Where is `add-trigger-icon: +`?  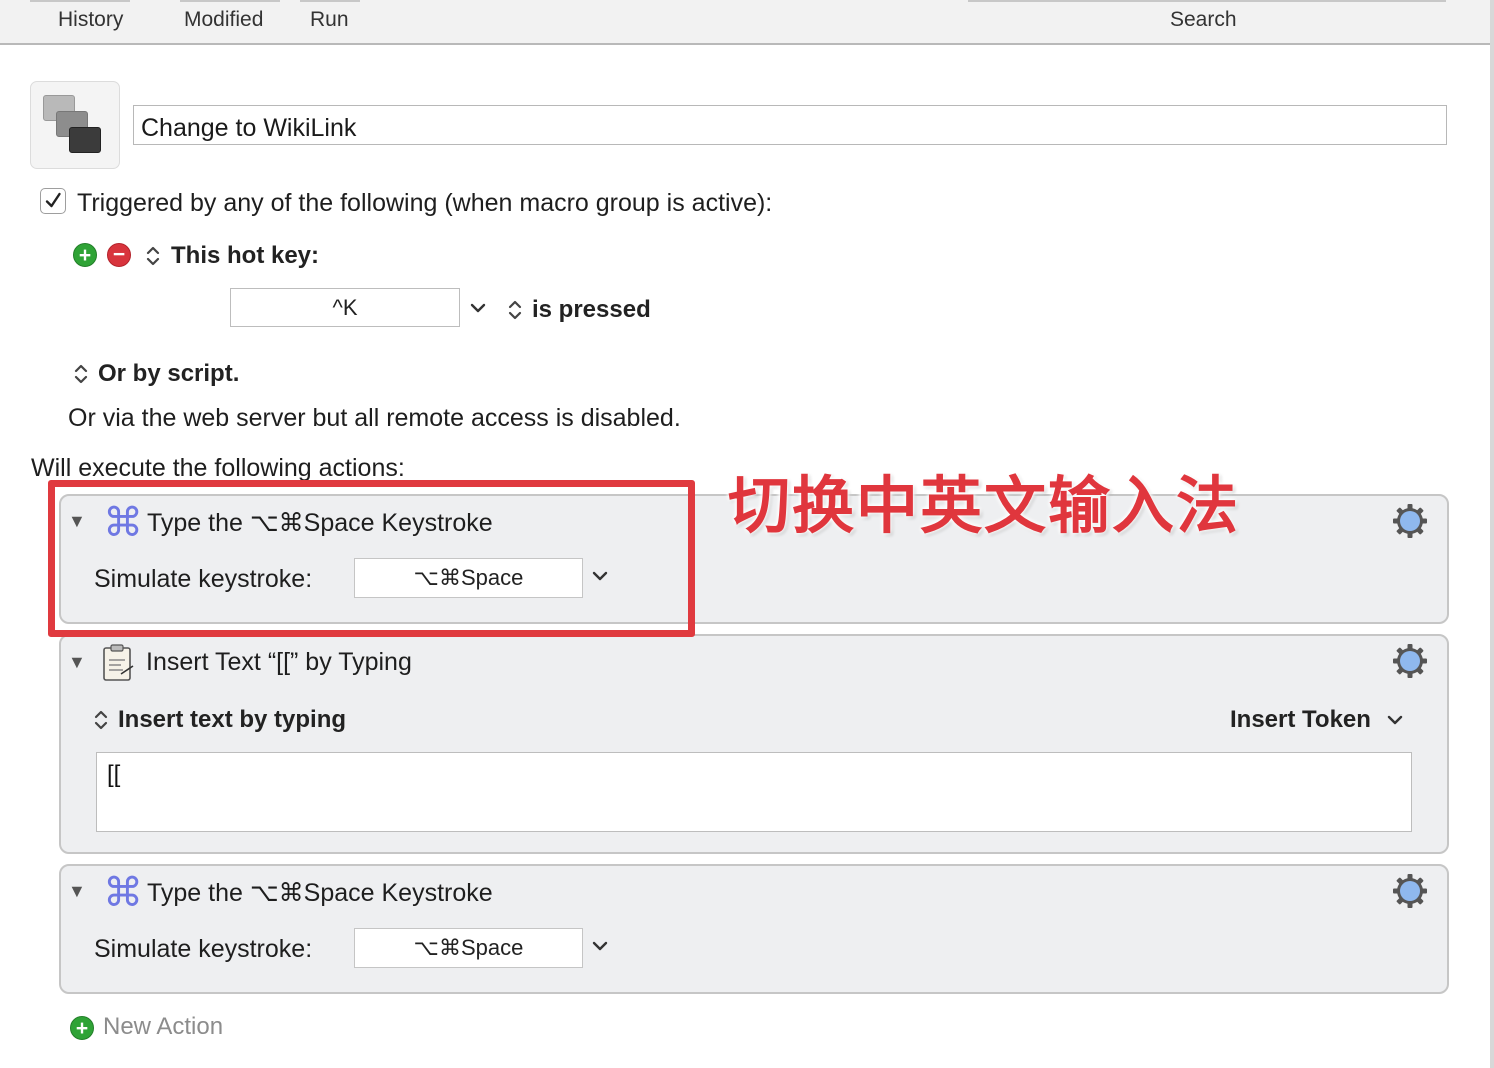 add-trigger-icon: + is located at coordinates (85, 255).